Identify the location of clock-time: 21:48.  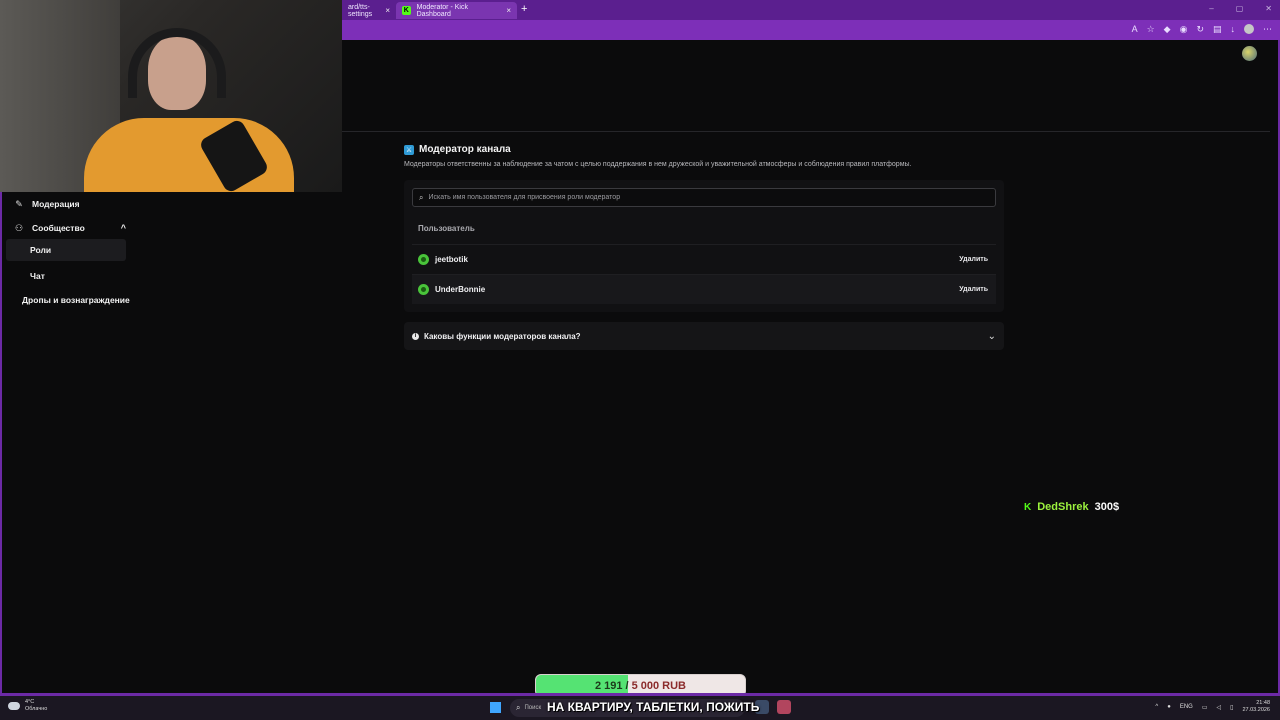
(1263, 703).